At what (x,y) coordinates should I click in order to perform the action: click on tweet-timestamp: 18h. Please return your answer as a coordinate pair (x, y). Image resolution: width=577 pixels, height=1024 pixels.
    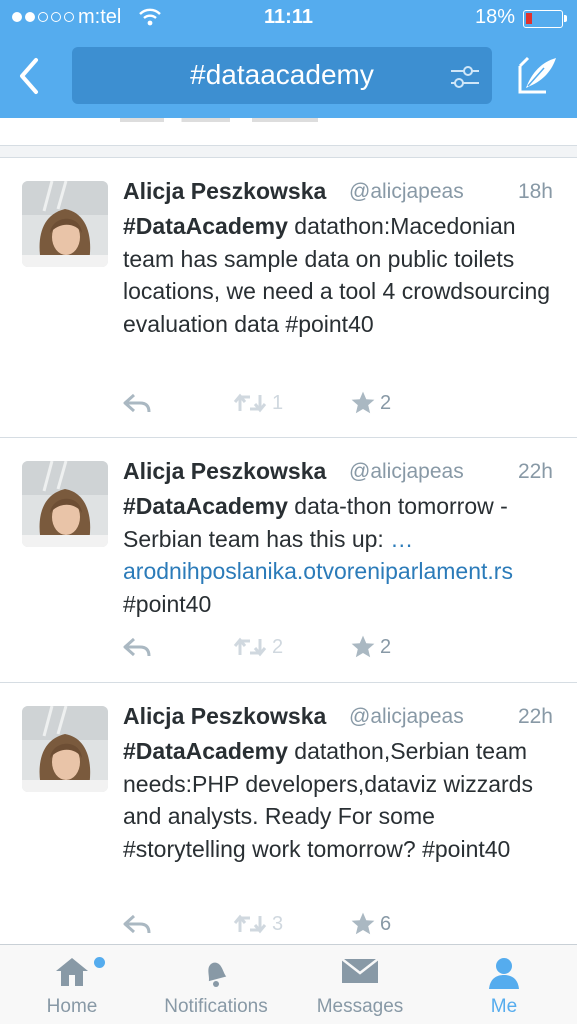
    Looking at the image, I should click on (535, 191).